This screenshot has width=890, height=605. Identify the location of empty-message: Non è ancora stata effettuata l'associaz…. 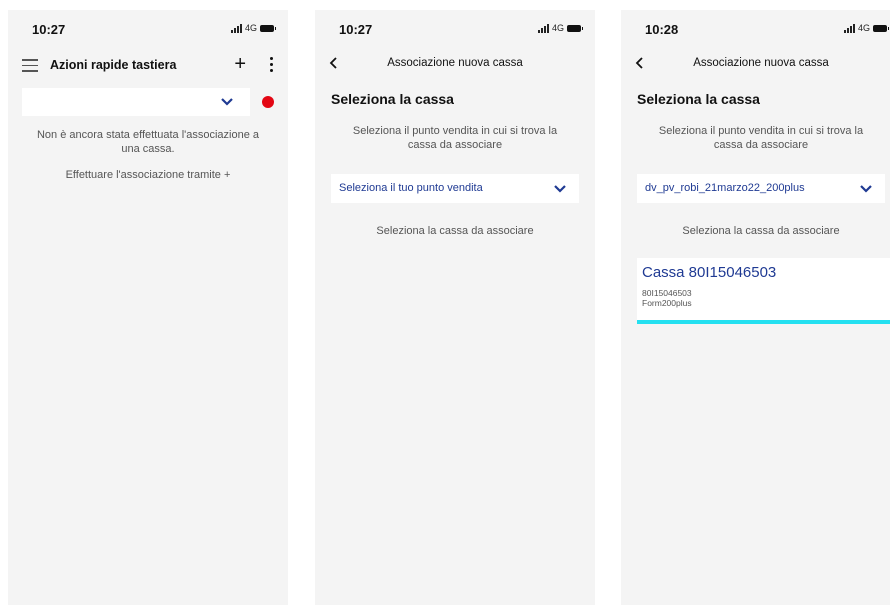
(148, 142).